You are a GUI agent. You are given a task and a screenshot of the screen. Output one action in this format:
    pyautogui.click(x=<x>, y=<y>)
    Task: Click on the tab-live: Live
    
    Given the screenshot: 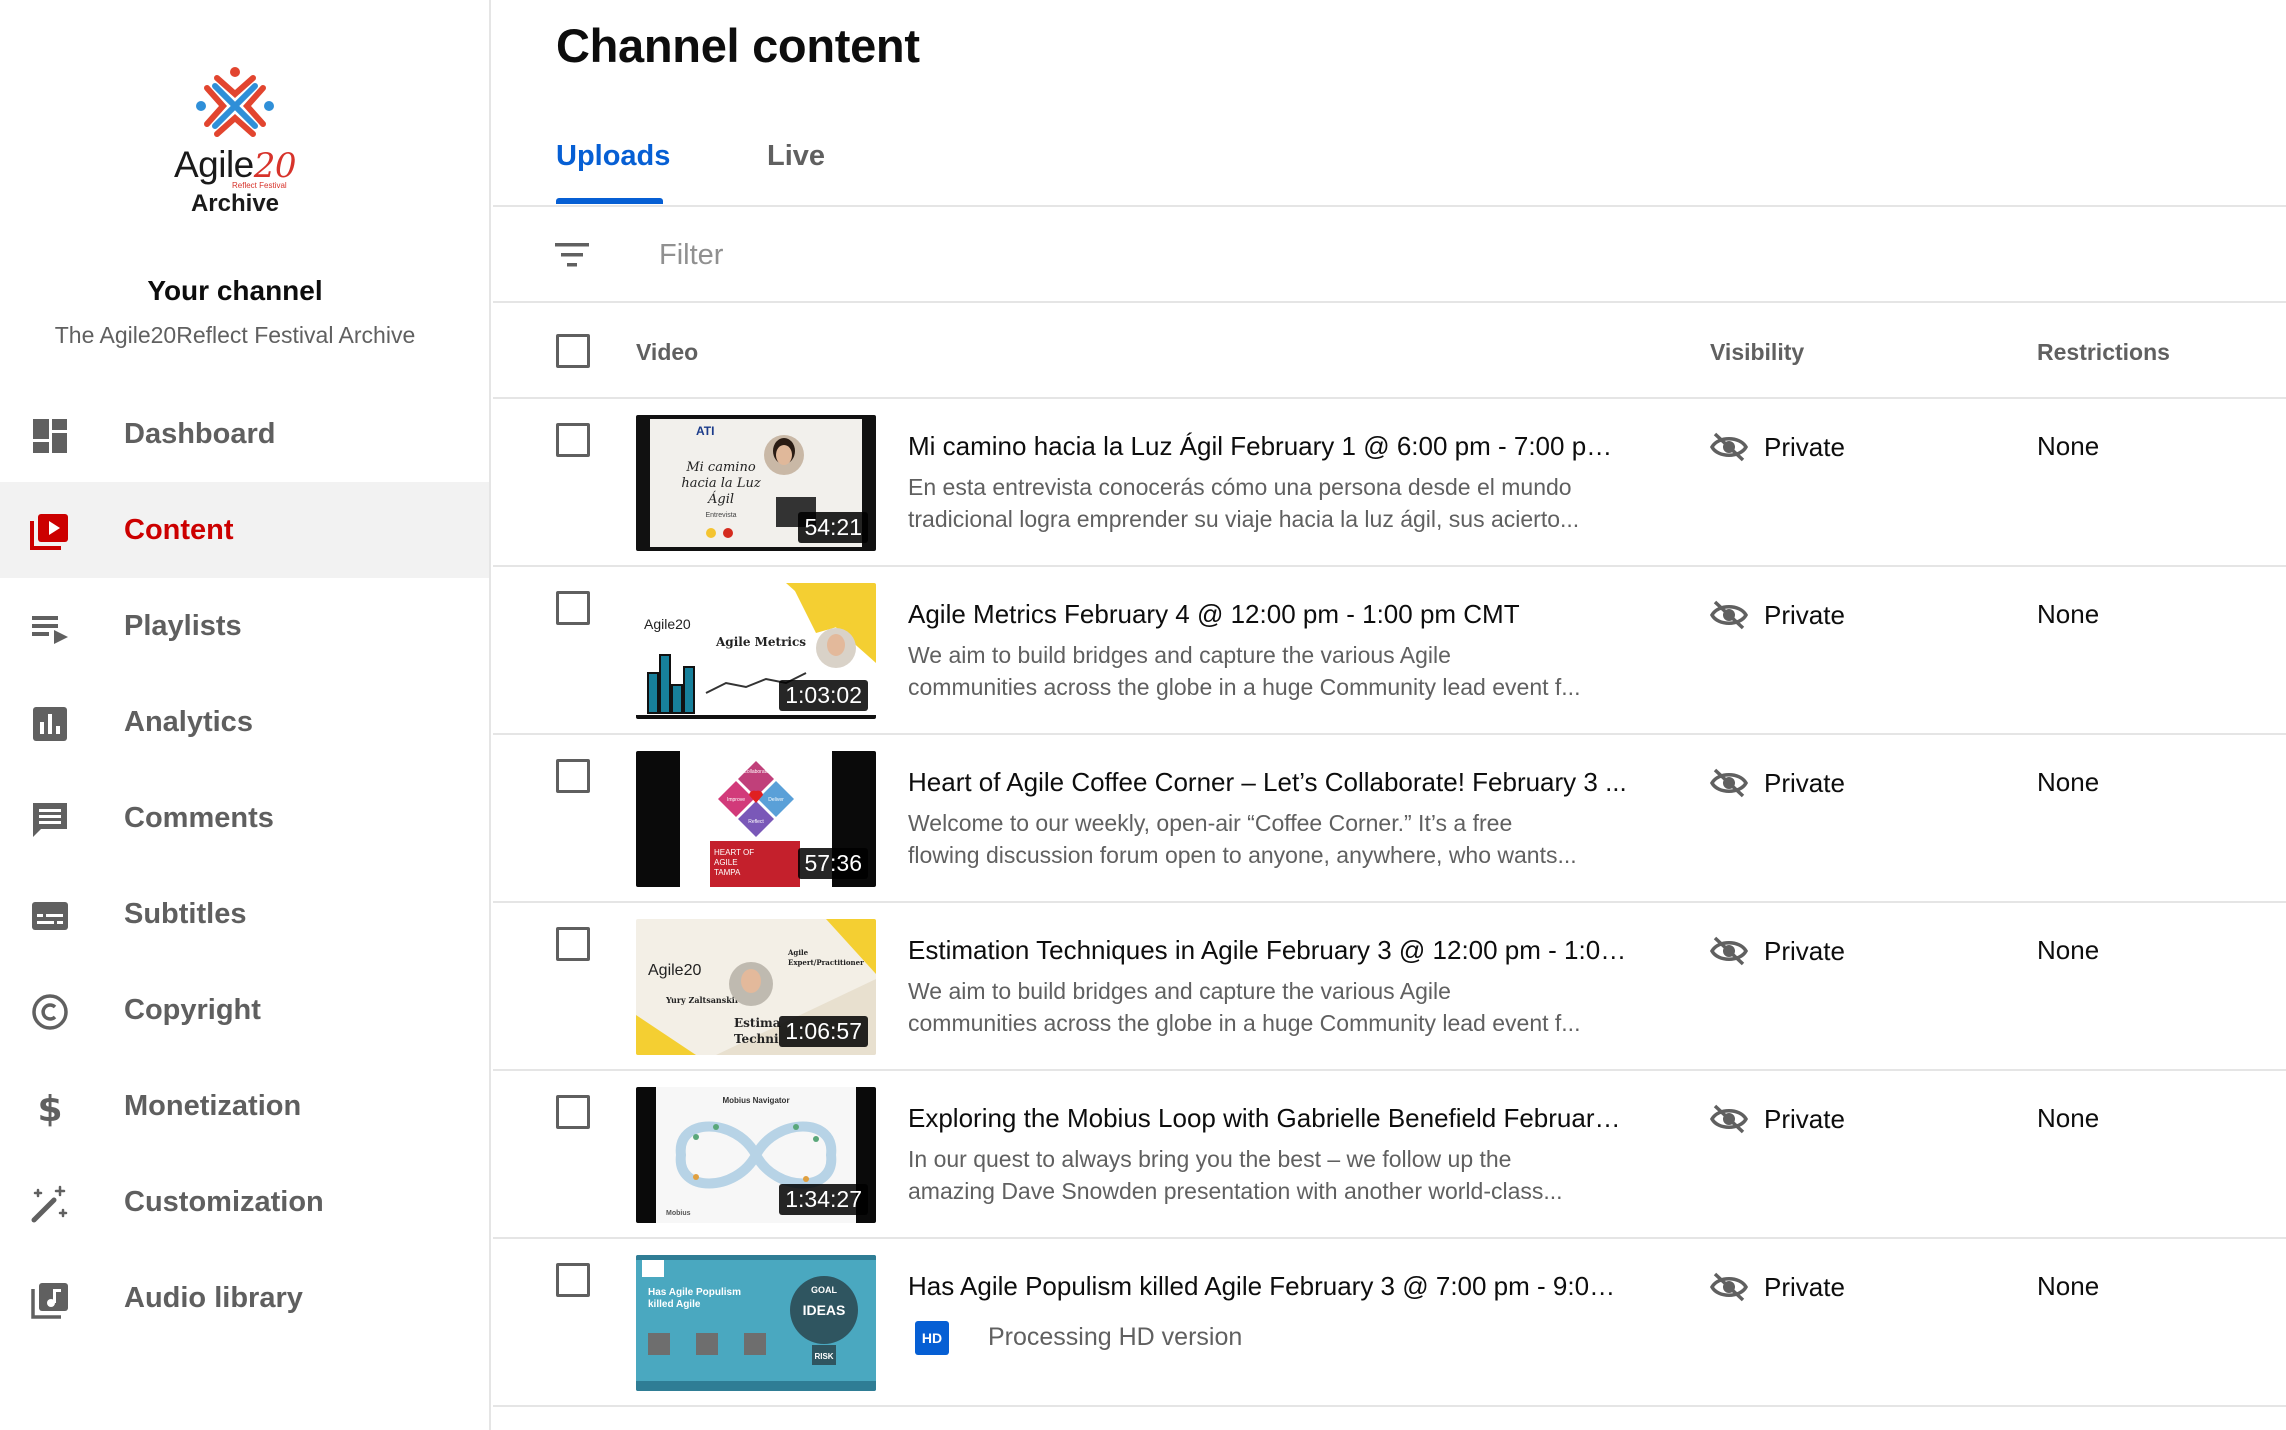 What is the action you would take?
    pyautogui.click(x=796, y=156)
    